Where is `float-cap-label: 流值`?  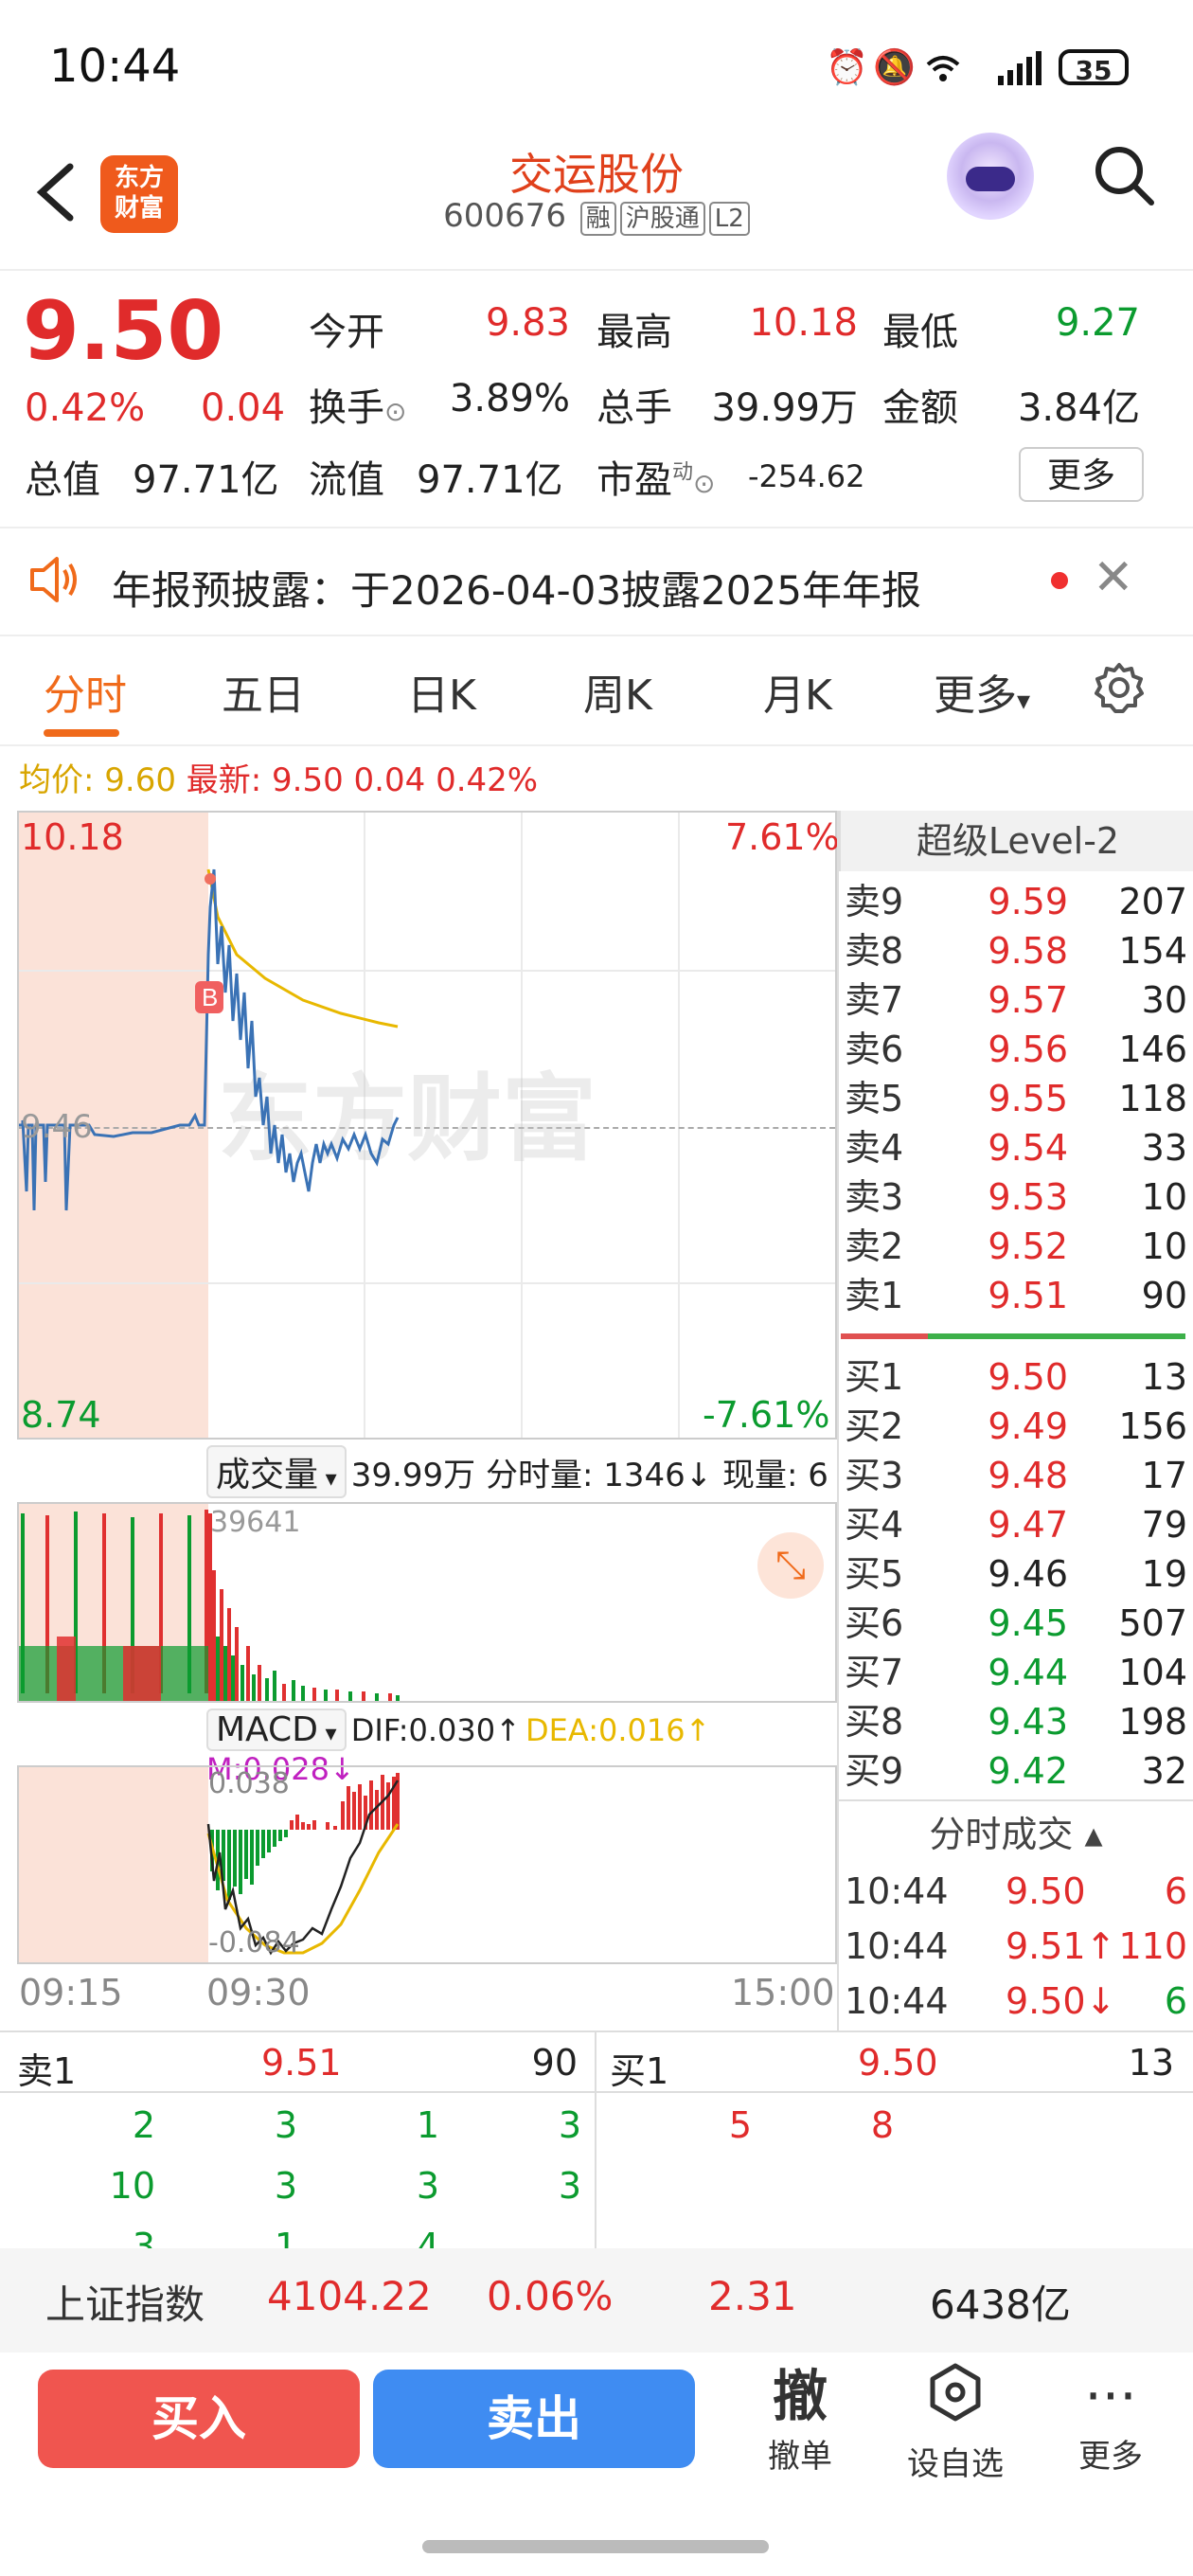 float-cap-label: 流值 is located at coordinates (346, 480).